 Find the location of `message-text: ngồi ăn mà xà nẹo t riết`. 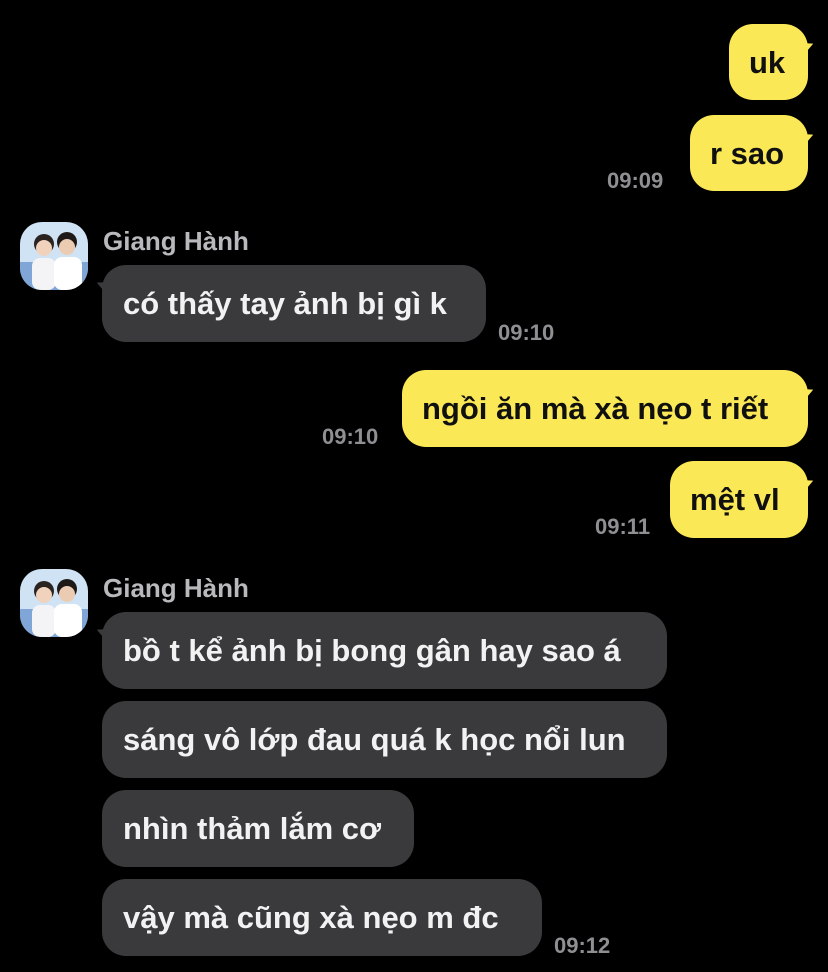

message-text: ngồi ăn mà xà nẹo t riết is located at coordinates (595, 408).